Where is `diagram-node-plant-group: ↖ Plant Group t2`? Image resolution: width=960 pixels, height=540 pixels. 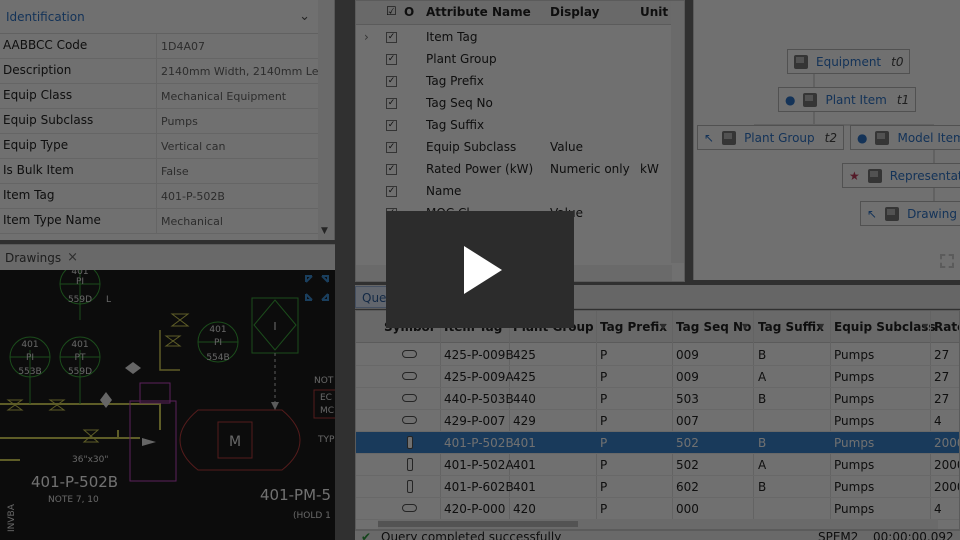
diagram-node-plant-group: ↖ Plant Group t2 is located at coordinates (770, 137).